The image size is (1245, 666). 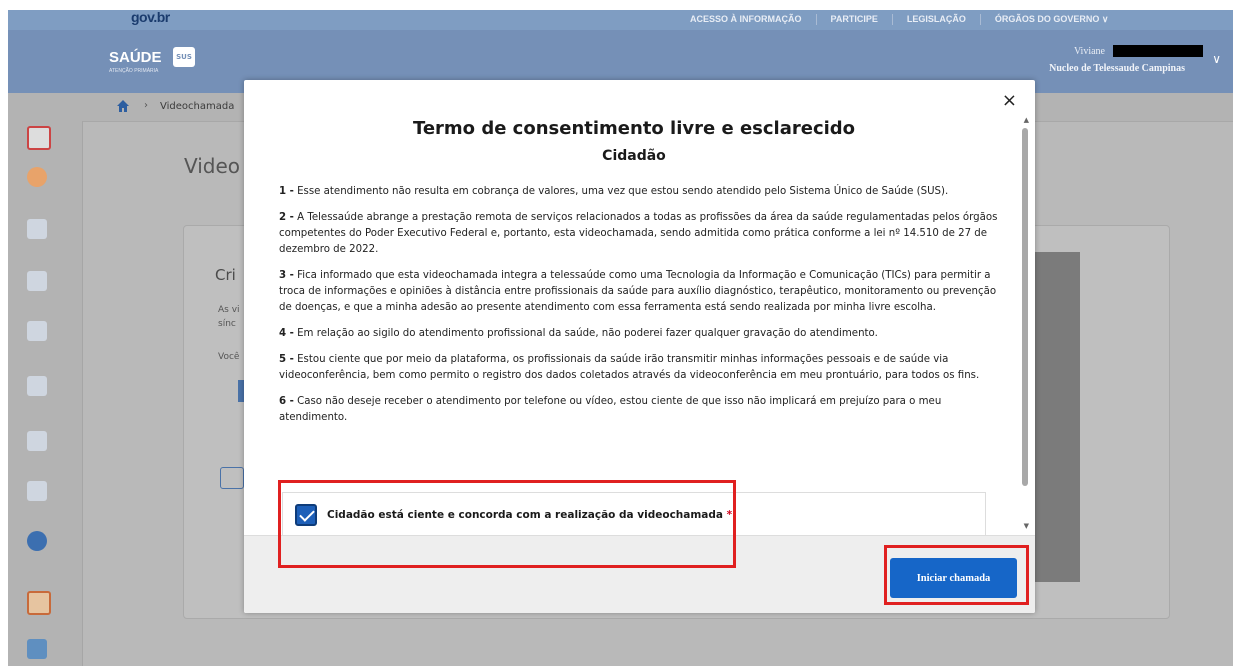 I want to click on page-title: Video, so click(x=212, y=166).